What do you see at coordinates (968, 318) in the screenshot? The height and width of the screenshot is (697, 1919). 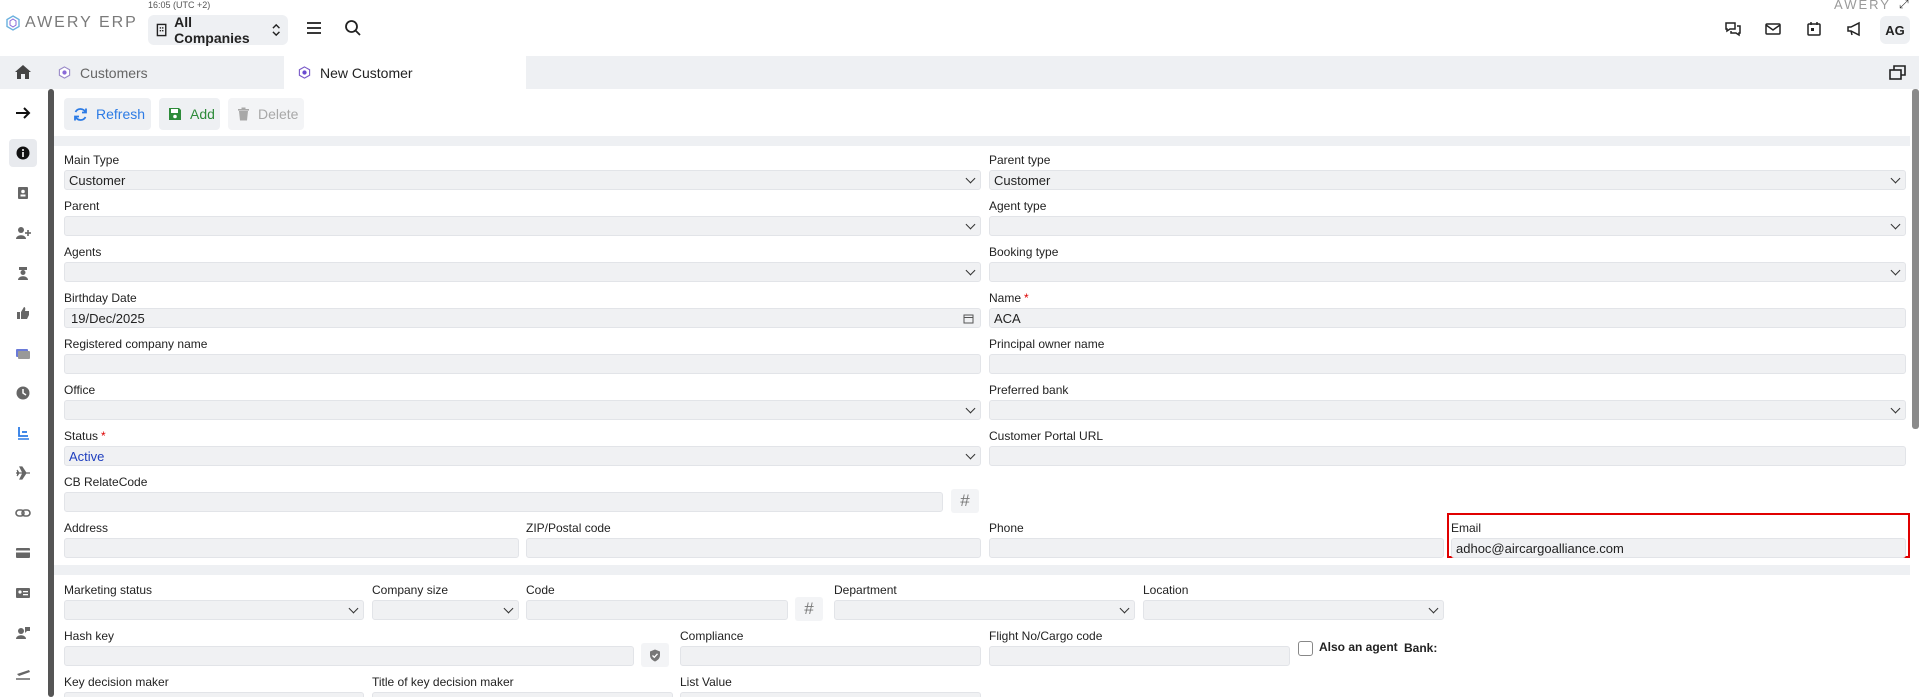 I see `calendar-picker-icon` at bounding box center [968, 318].